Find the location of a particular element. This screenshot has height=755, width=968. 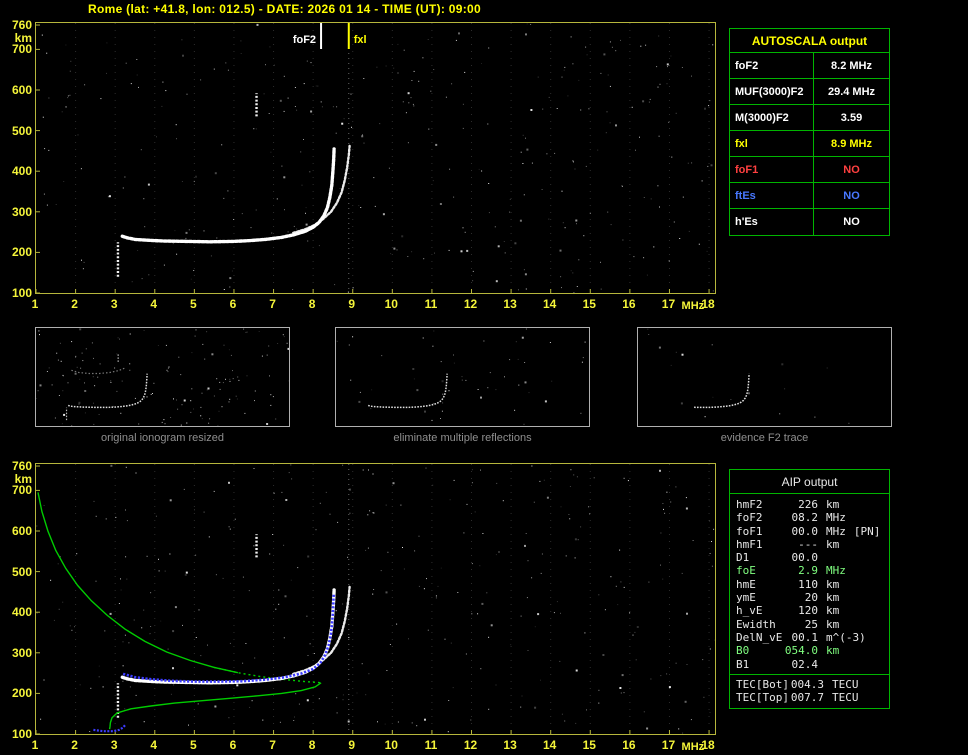

y-tick-label: 500 is located at coordinates (21, 130).